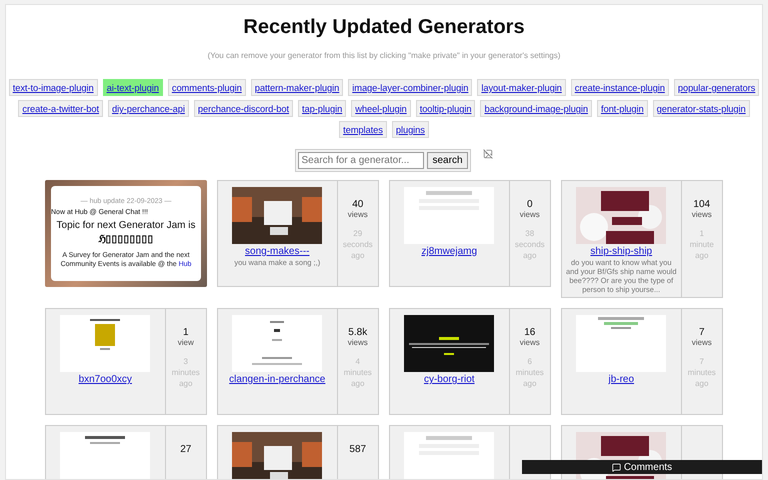 This screenshot has height=480, width=768. I want to click on view-count: 587, so click(357, 449).